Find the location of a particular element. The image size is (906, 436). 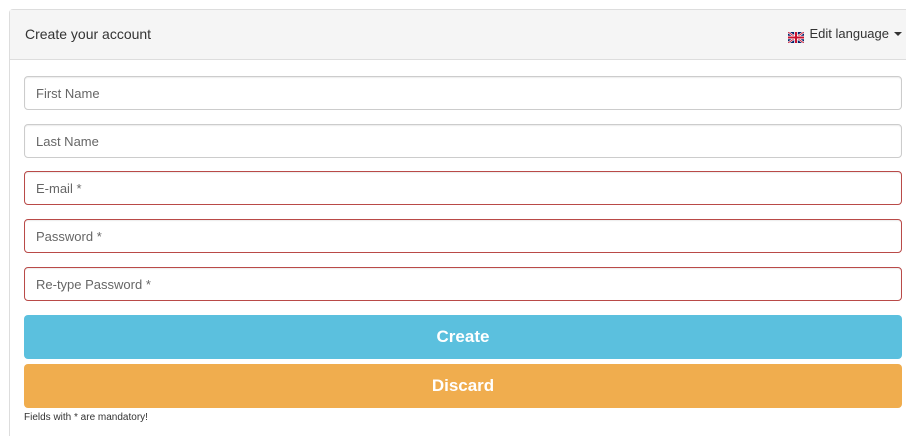

uk-flag-icon is located at coordinates (796, 36).